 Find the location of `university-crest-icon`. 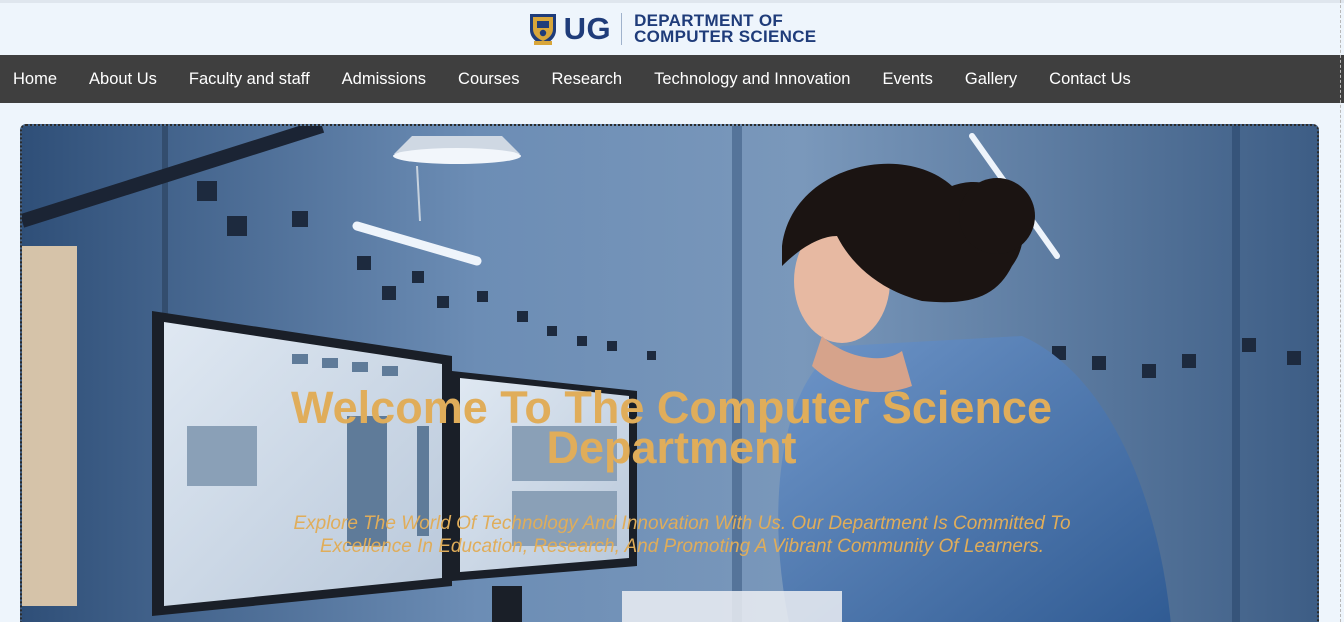

university-crest-icon is located at coordinates (542, 29).